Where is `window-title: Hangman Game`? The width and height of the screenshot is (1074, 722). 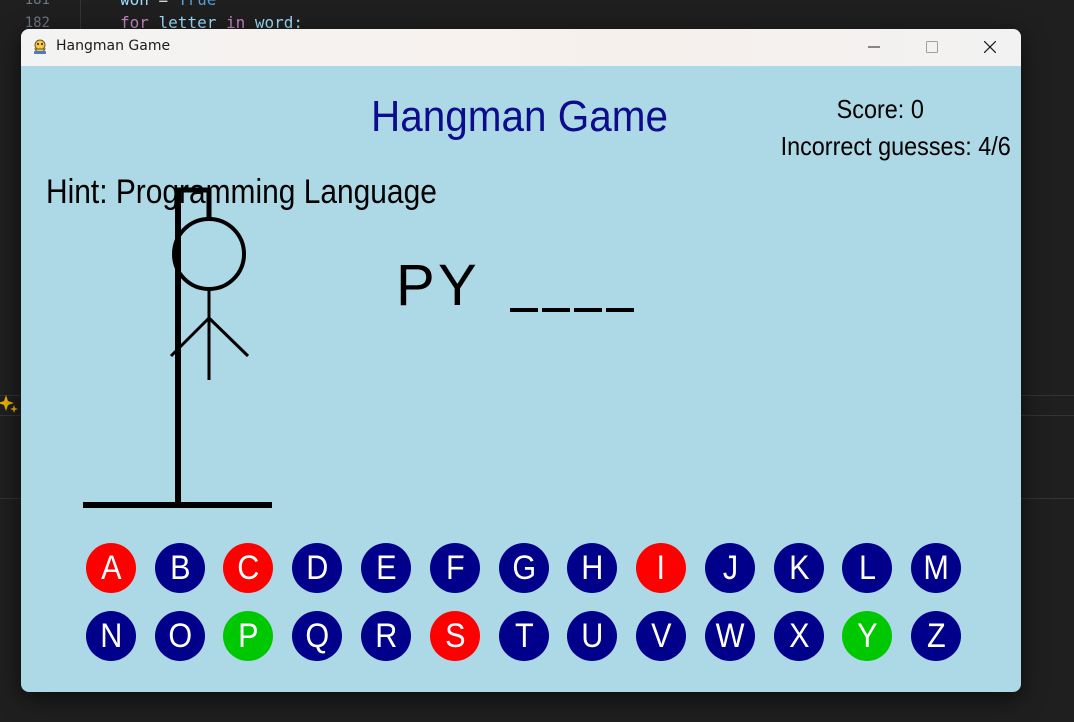
window-title: Hangman Game is located at coordinates (113, 46).